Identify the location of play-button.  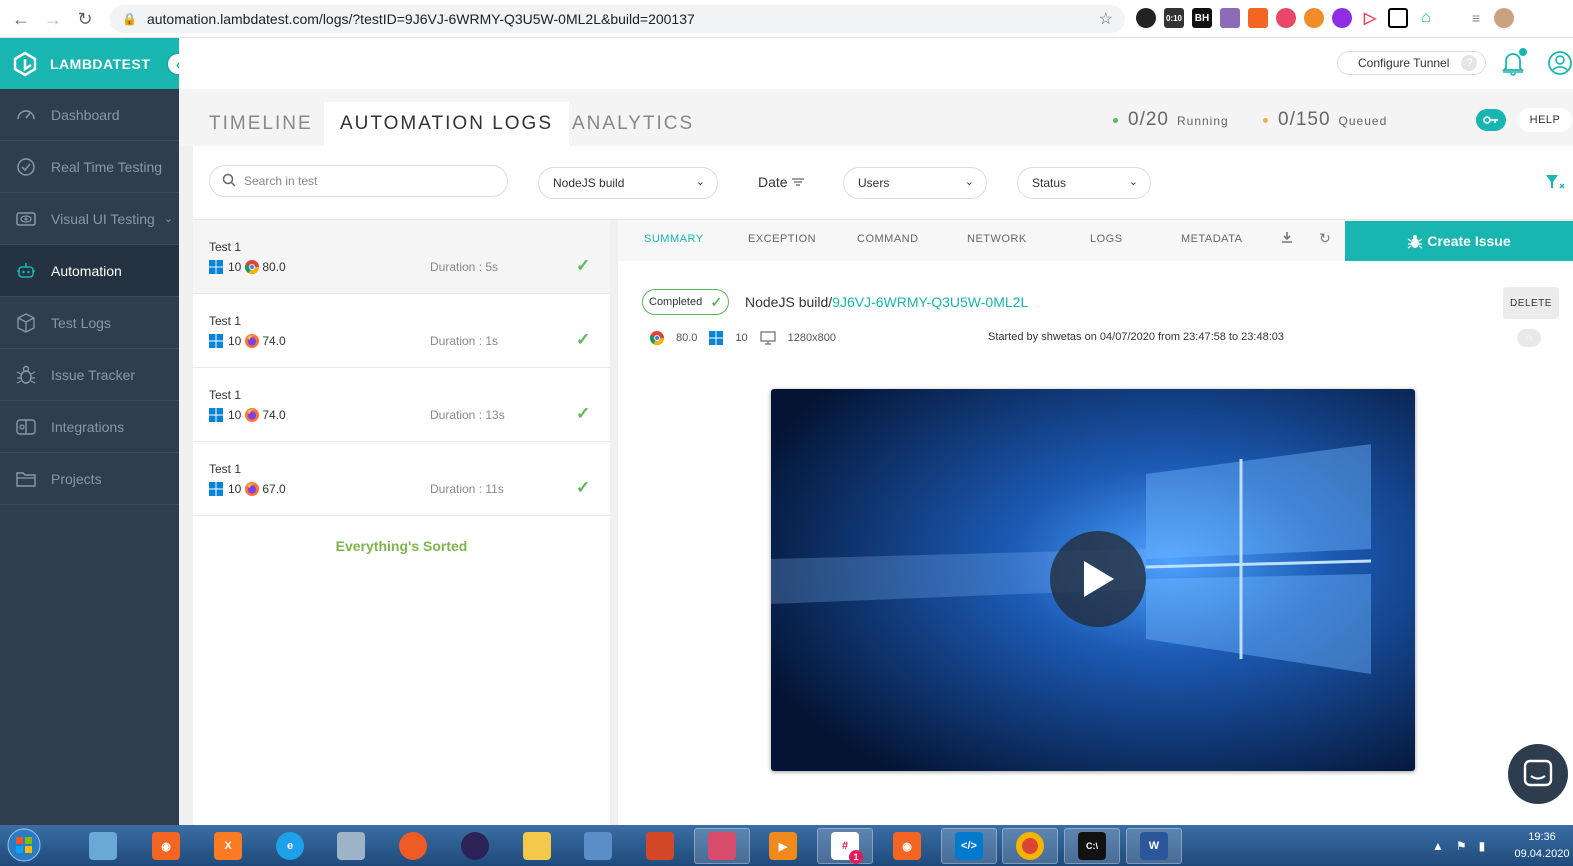
(1098, 579).